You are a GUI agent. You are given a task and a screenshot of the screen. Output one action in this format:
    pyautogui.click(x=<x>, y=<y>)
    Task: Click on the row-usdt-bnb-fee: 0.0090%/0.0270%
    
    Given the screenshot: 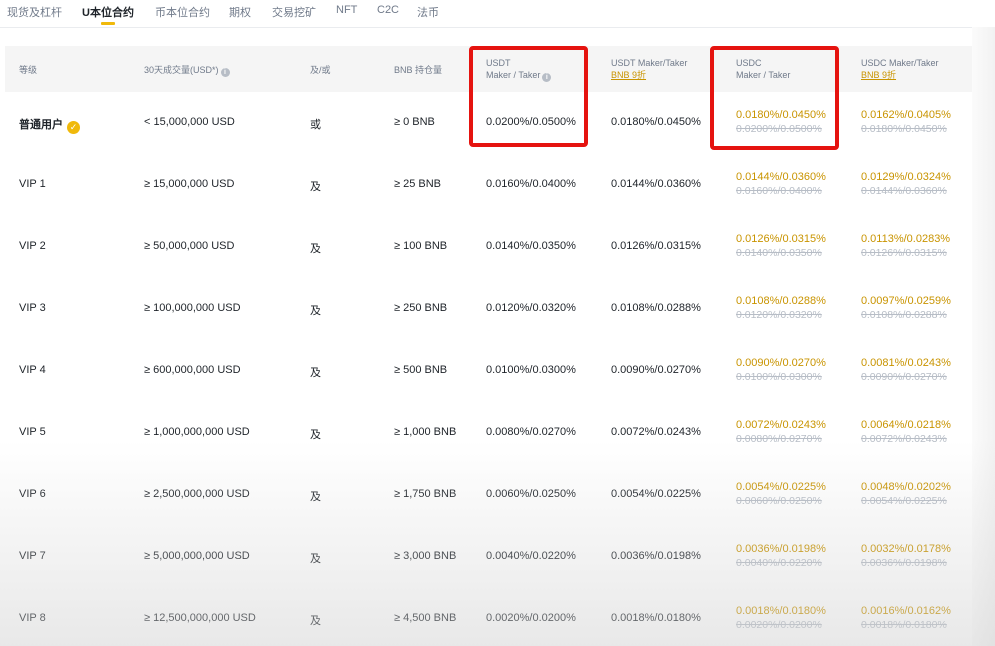 What is the action you would take?
    pyautogui.click(x=656, y=370)
    